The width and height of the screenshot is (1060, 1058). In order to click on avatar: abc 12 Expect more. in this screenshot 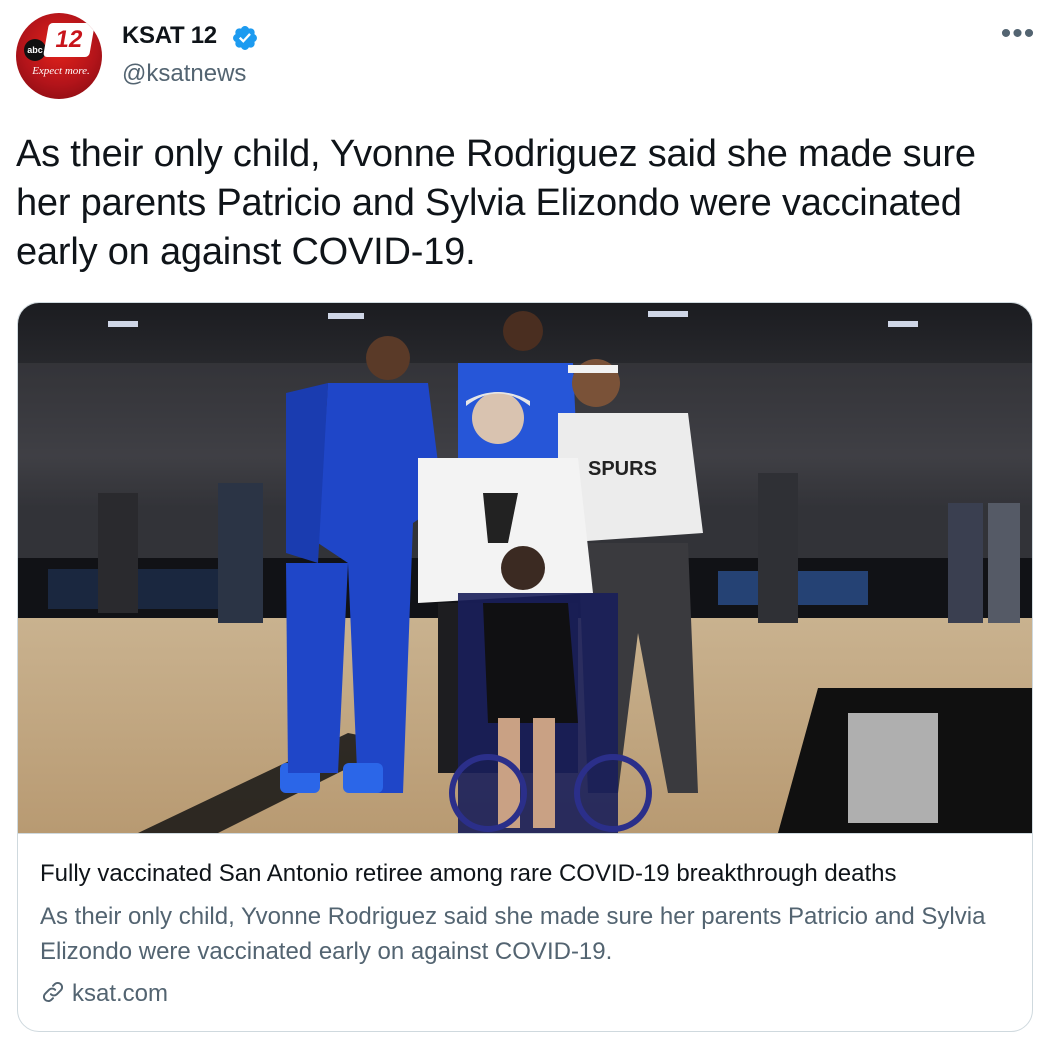, I will do `click(59, 56)`.